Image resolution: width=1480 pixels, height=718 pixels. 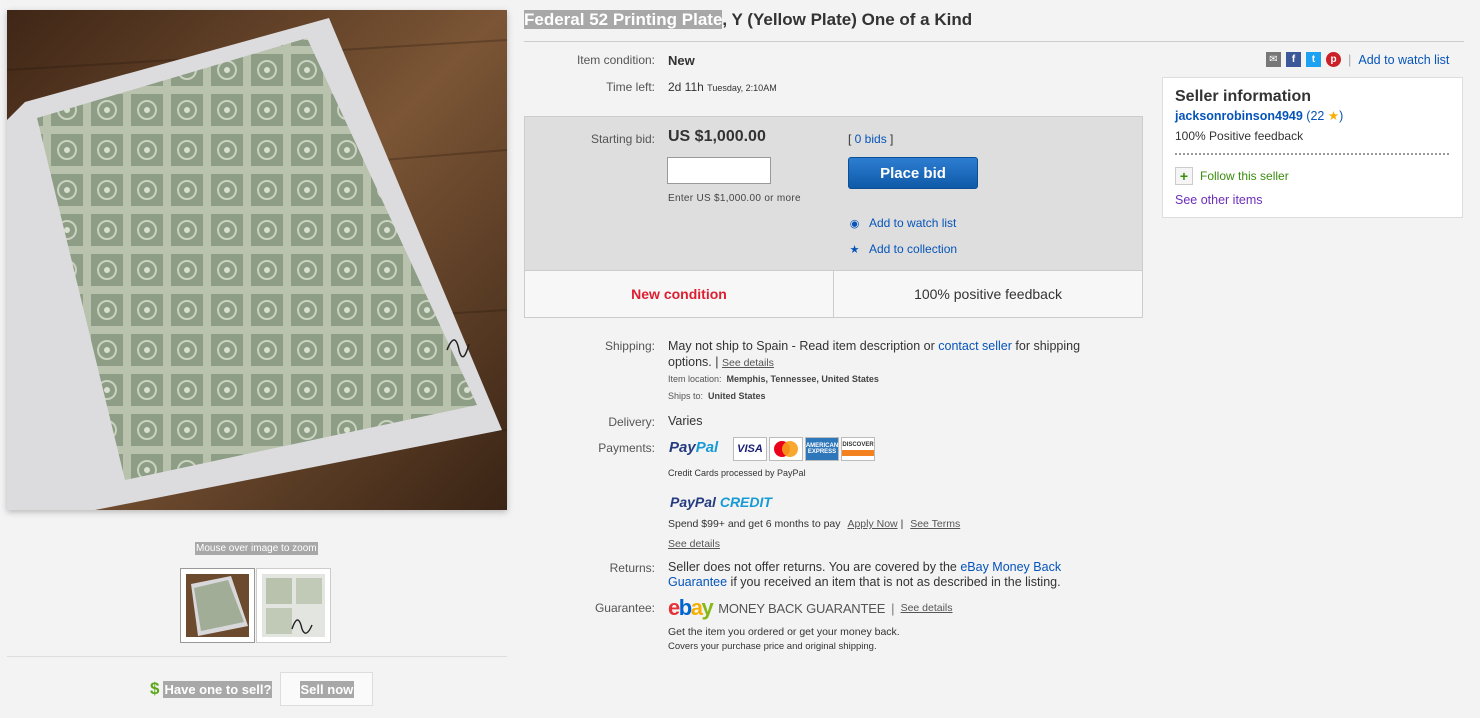 I want to click on email-share-icon: ✉, so click(x=1273, y=59).